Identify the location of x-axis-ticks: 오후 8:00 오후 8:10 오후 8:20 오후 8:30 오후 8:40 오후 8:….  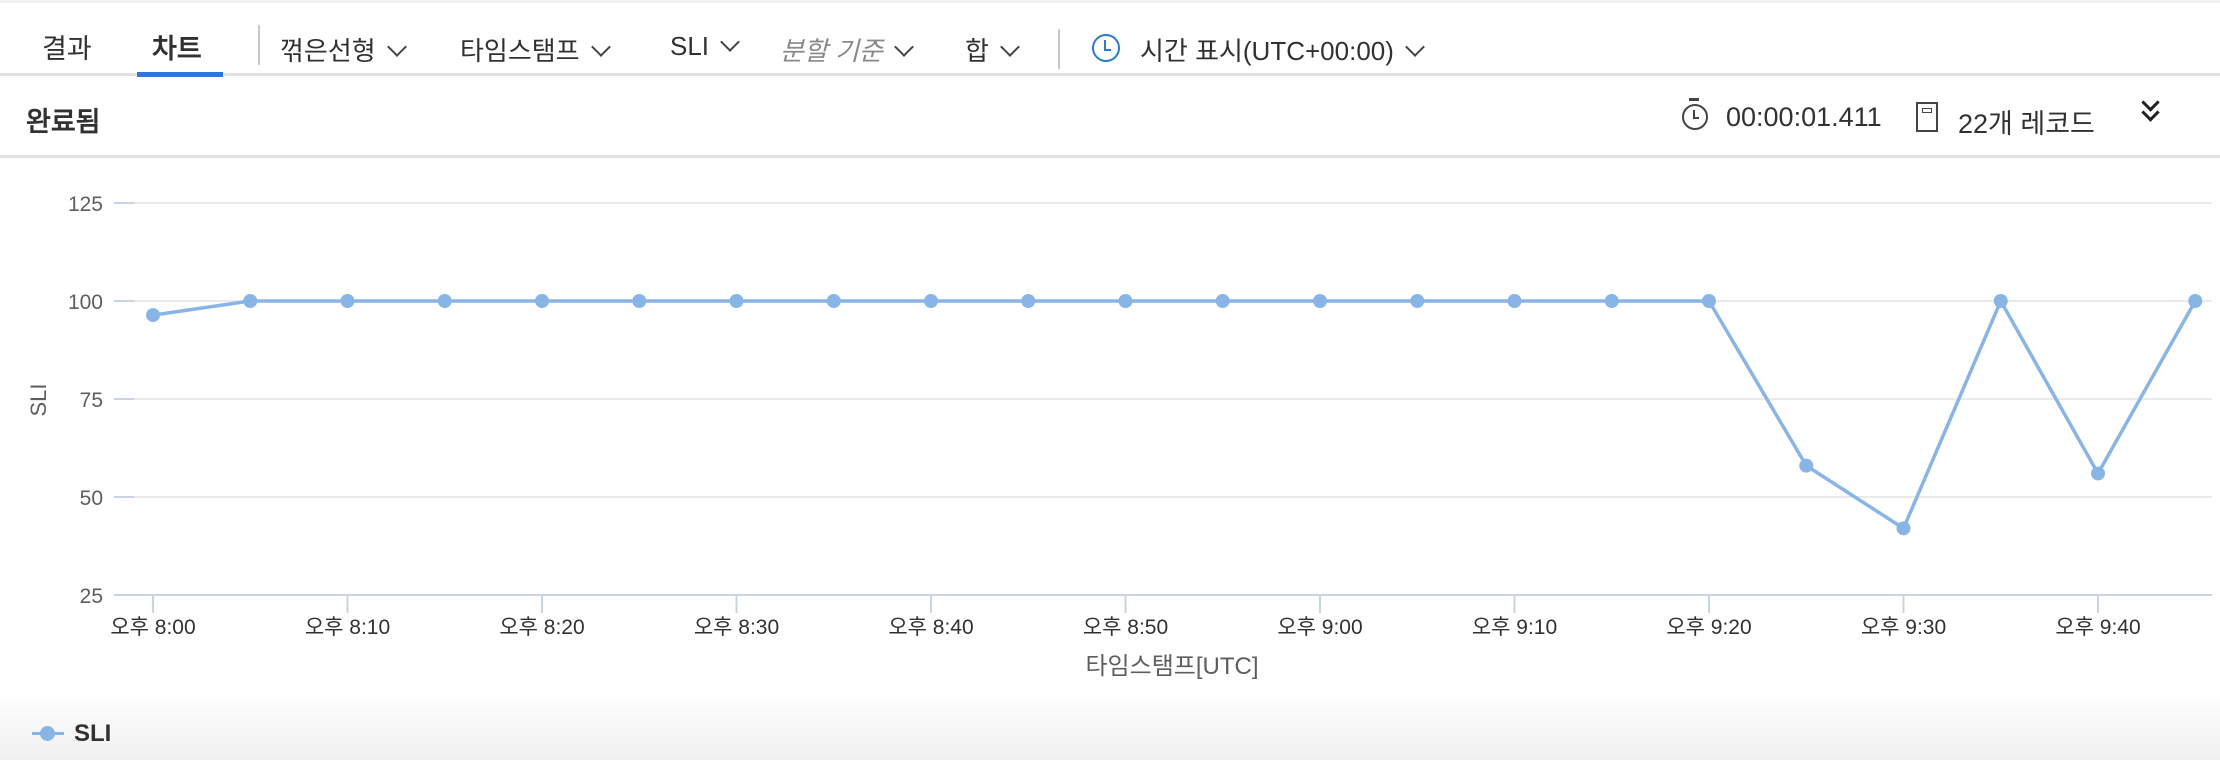
(1125, 617).